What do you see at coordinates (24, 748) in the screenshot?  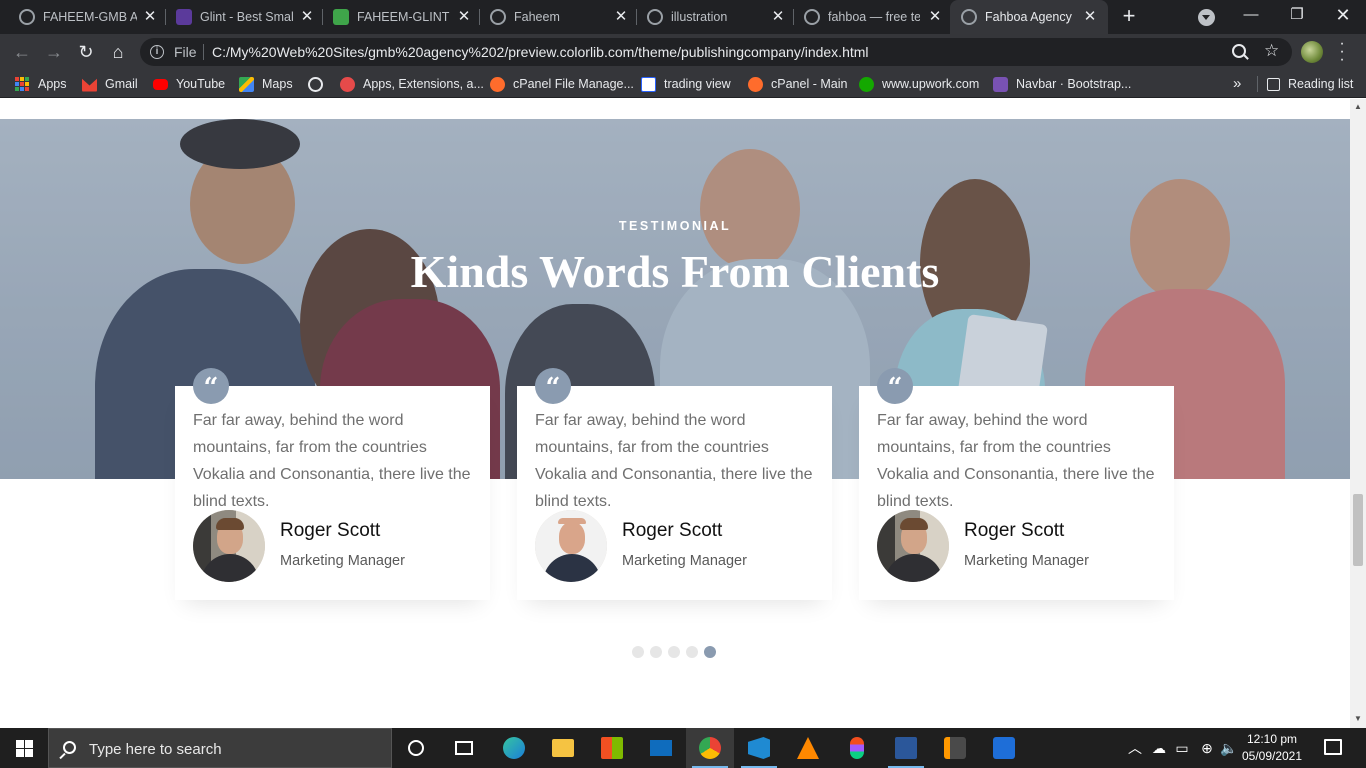 I see `start-button` at bounding box center [24, 748].